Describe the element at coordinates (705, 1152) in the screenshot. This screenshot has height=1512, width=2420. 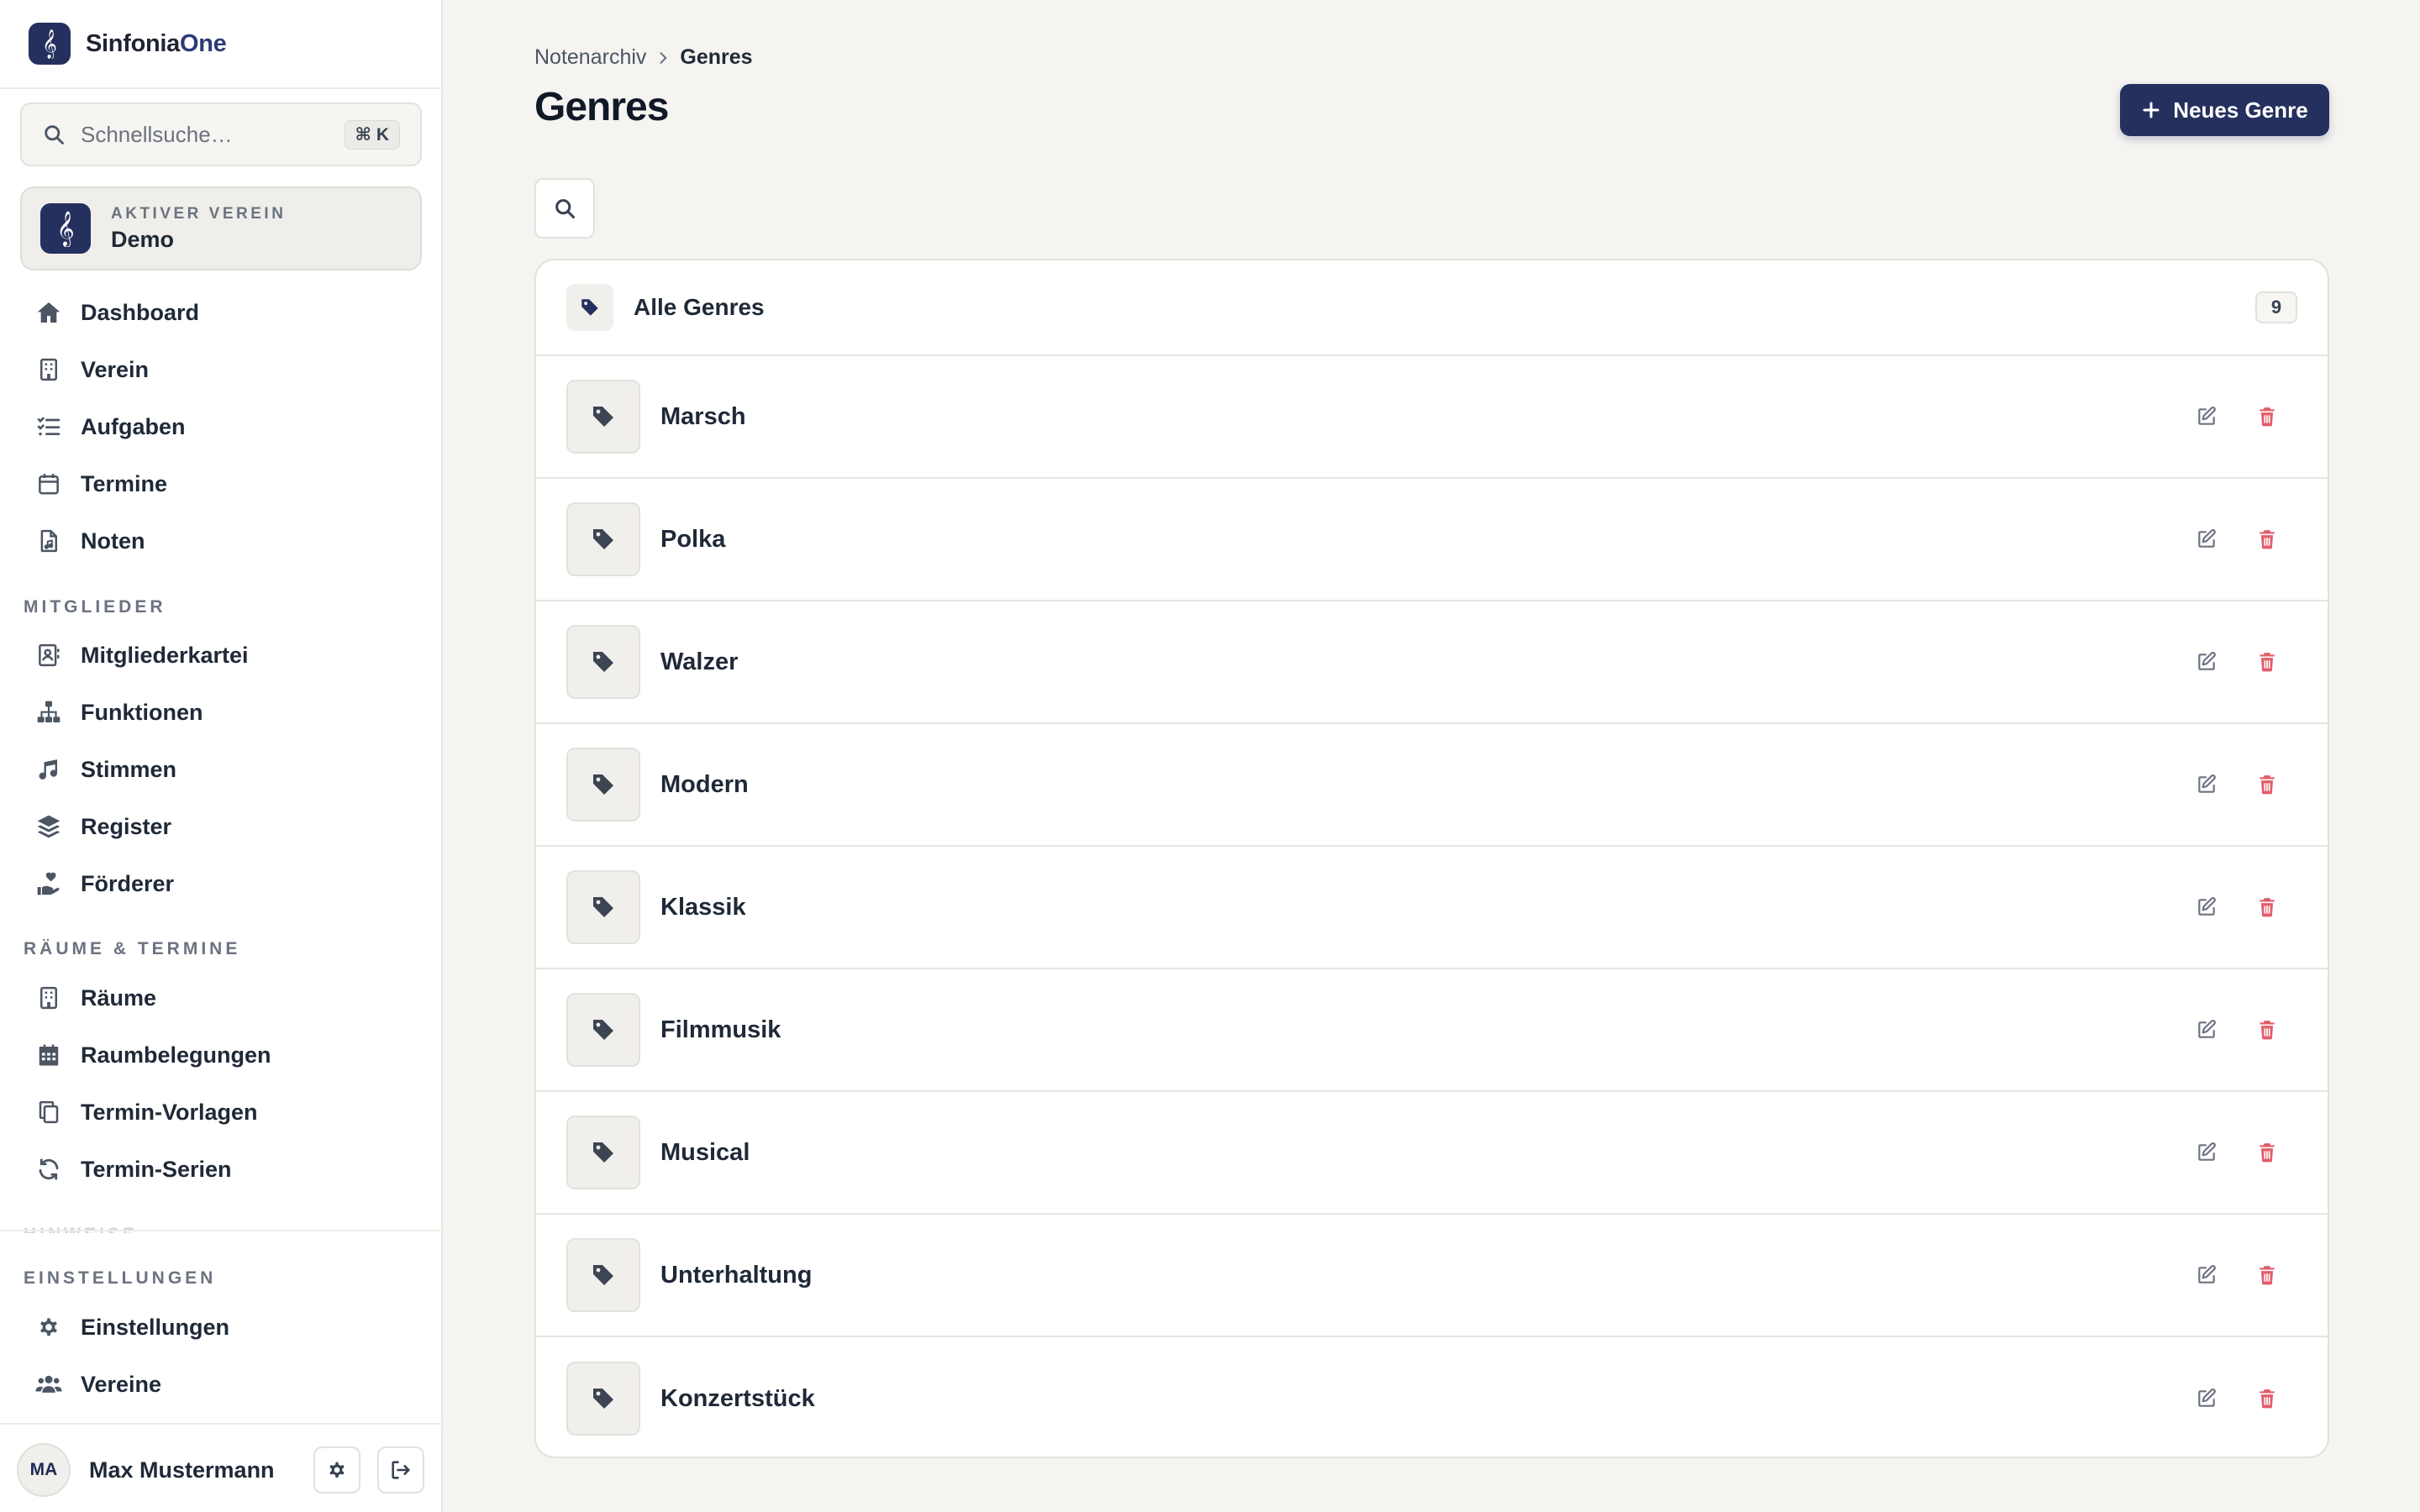
I see `genre-name: Musical` at that location.